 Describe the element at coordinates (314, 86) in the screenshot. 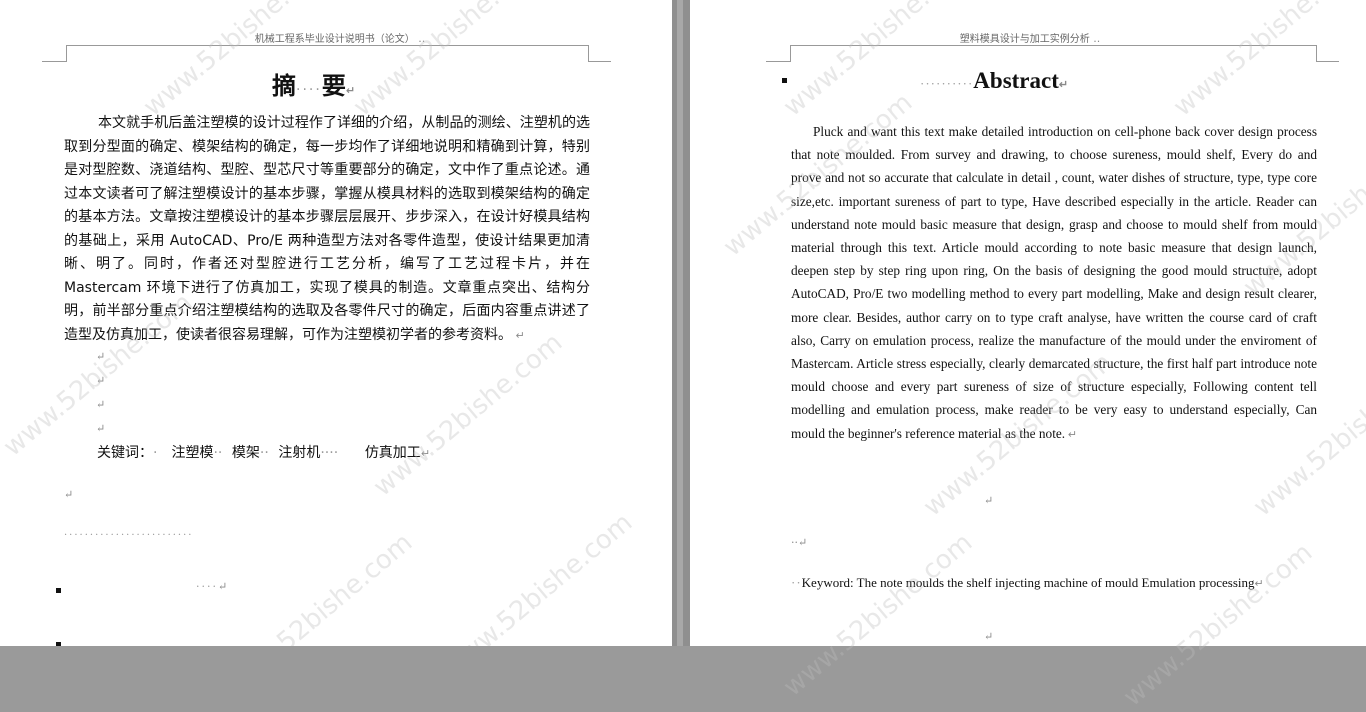

I see `abstract-title-zh: 摘····要↵` at that location.